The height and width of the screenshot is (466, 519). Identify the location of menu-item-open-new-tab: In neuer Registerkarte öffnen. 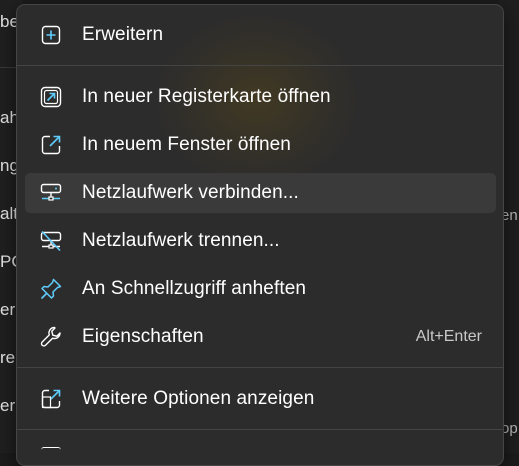
(260, 97).